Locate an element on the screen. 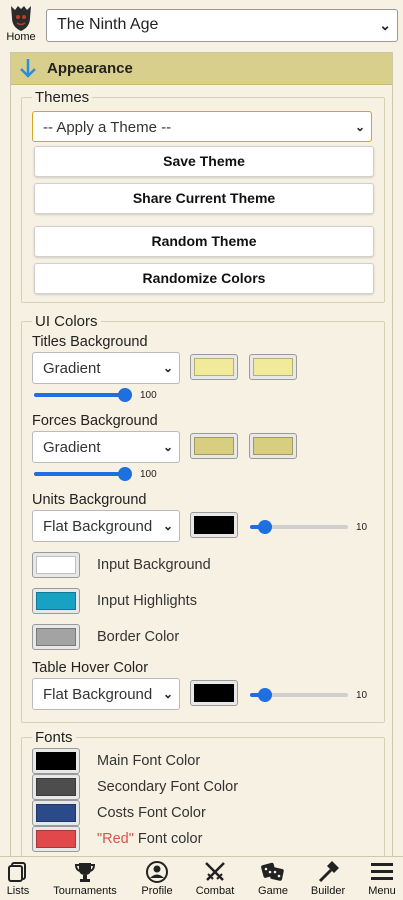 The height and width of the screenshot is (900, 403). table-hover-range is located at coordinates (299, 695).